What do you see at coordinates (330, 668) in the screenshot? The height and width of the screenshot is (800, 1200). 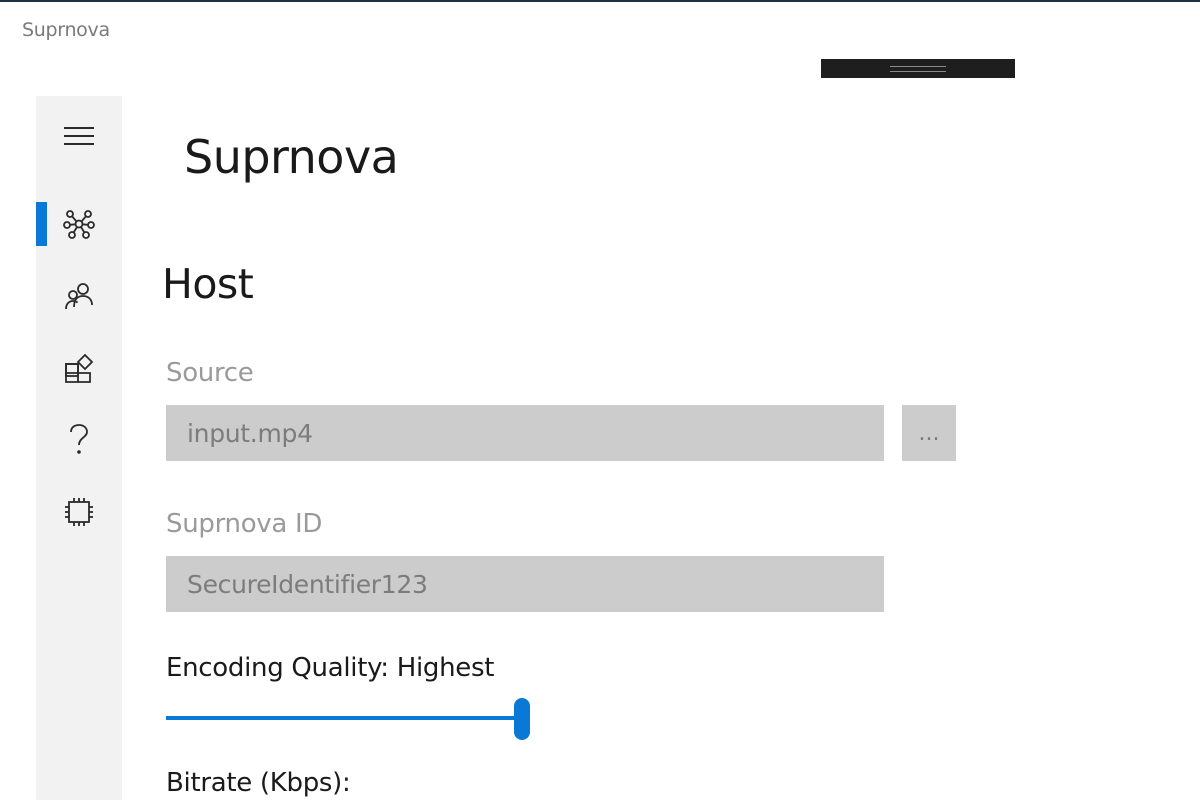 I see `encoding-quality-label: Encoding Quality: Highest` at bounding box center [330, 668].